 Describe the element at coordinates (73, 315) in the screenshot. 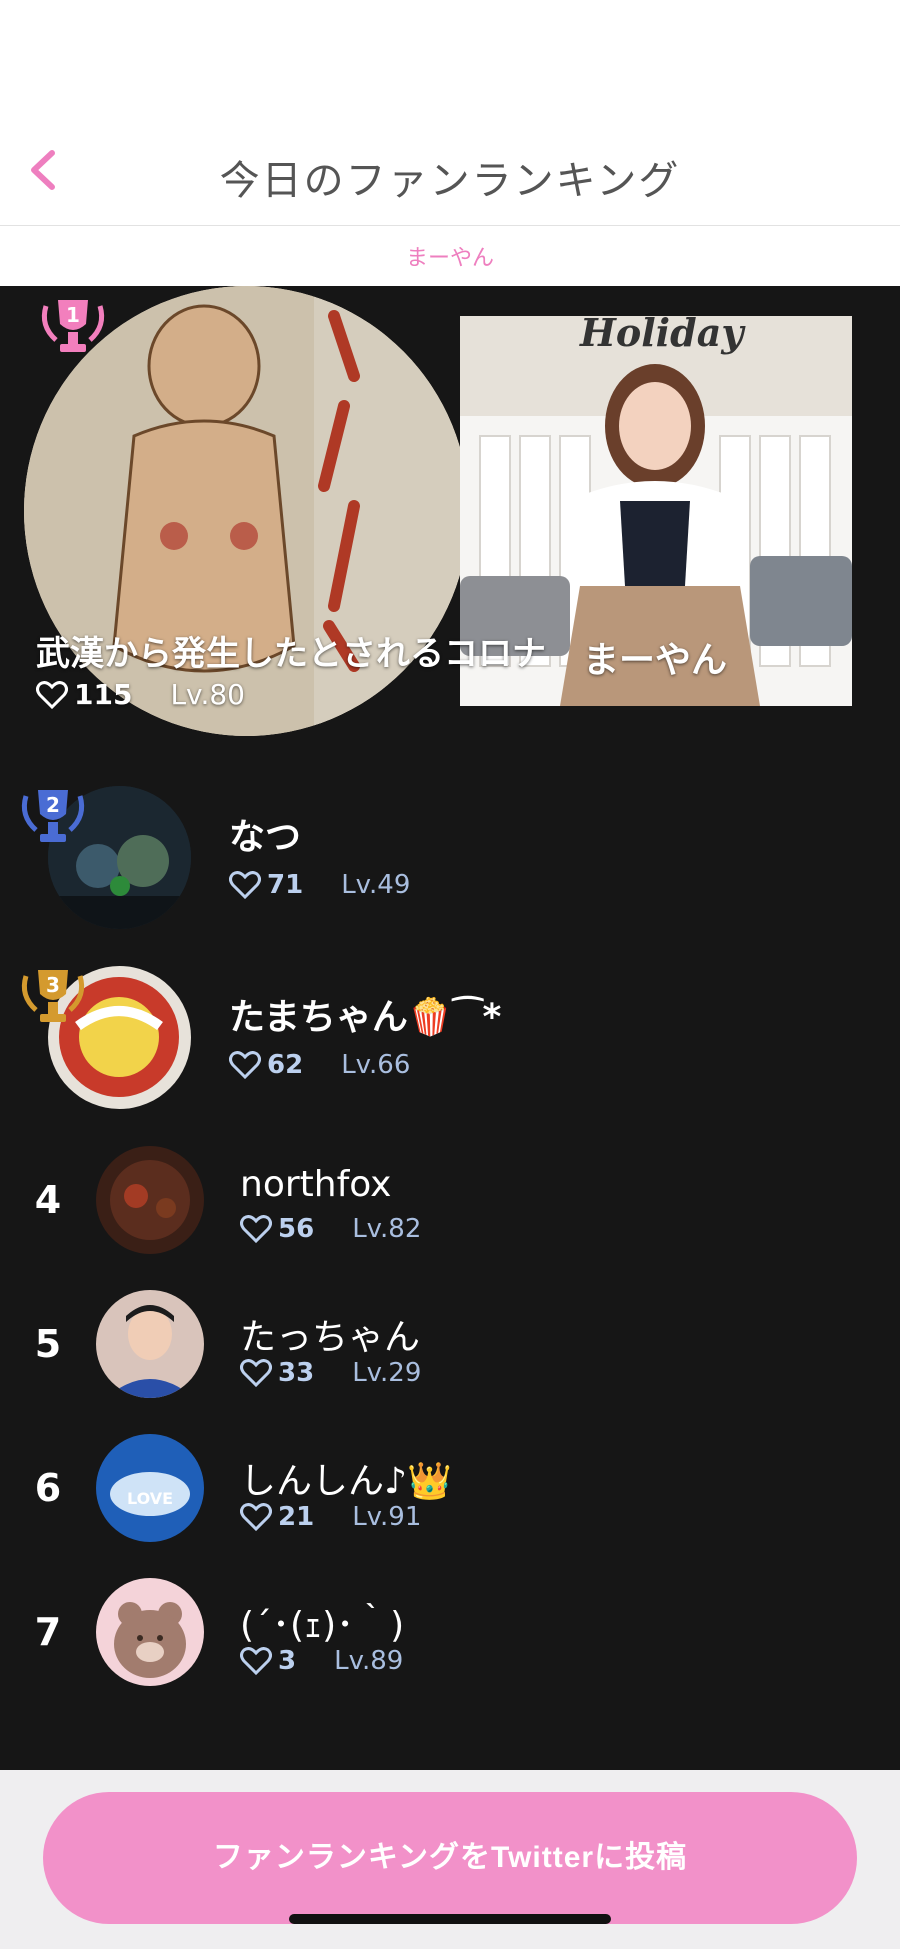

I see `svg-text: 1` at that location.